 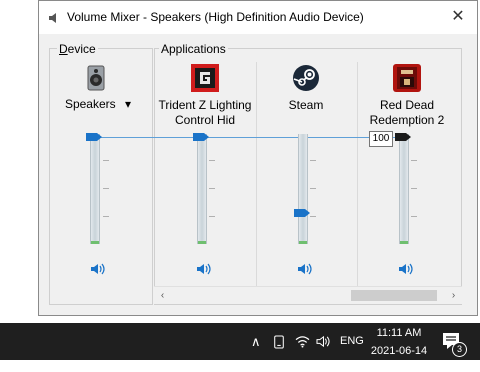 I want to click on app-name: Trident Z Lighting Control Hid, so click(x=205, y=112).